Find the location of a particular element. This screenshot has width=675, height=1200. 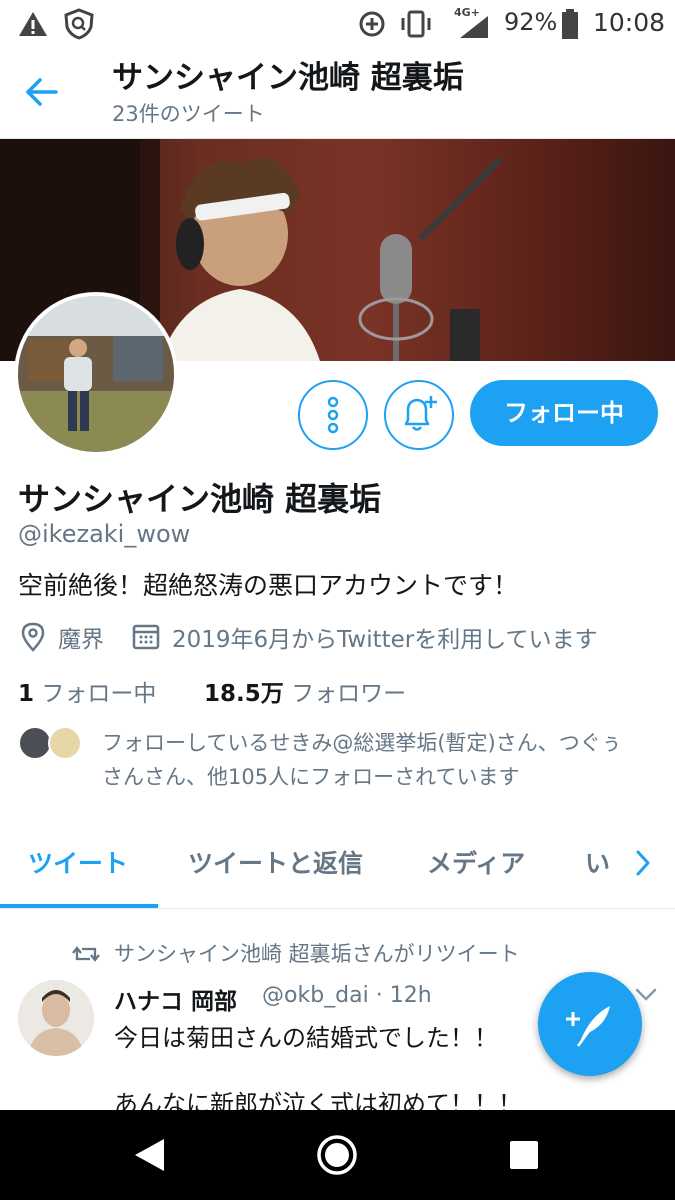

tab-tweets-replies: ツイートと返信 is located at coordinates (275, 862).